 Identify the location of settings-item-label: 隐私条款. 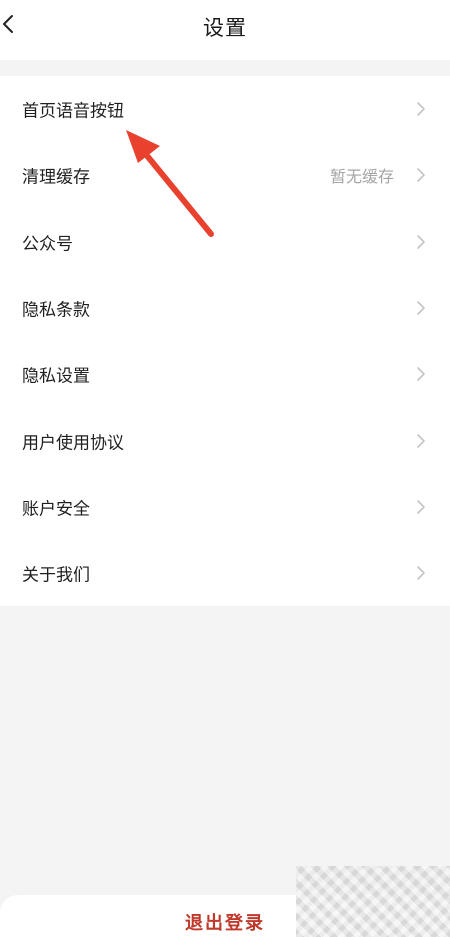
(56, 310).